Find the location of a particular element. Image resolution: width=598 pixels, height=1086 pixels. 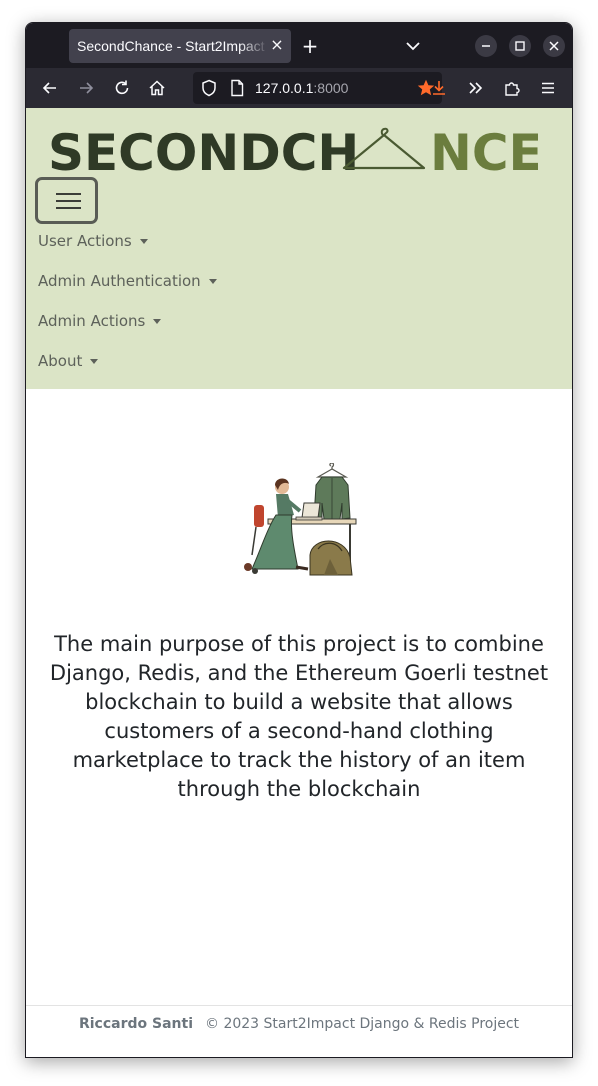

page-info-icon is located at coordinates (237, 88).